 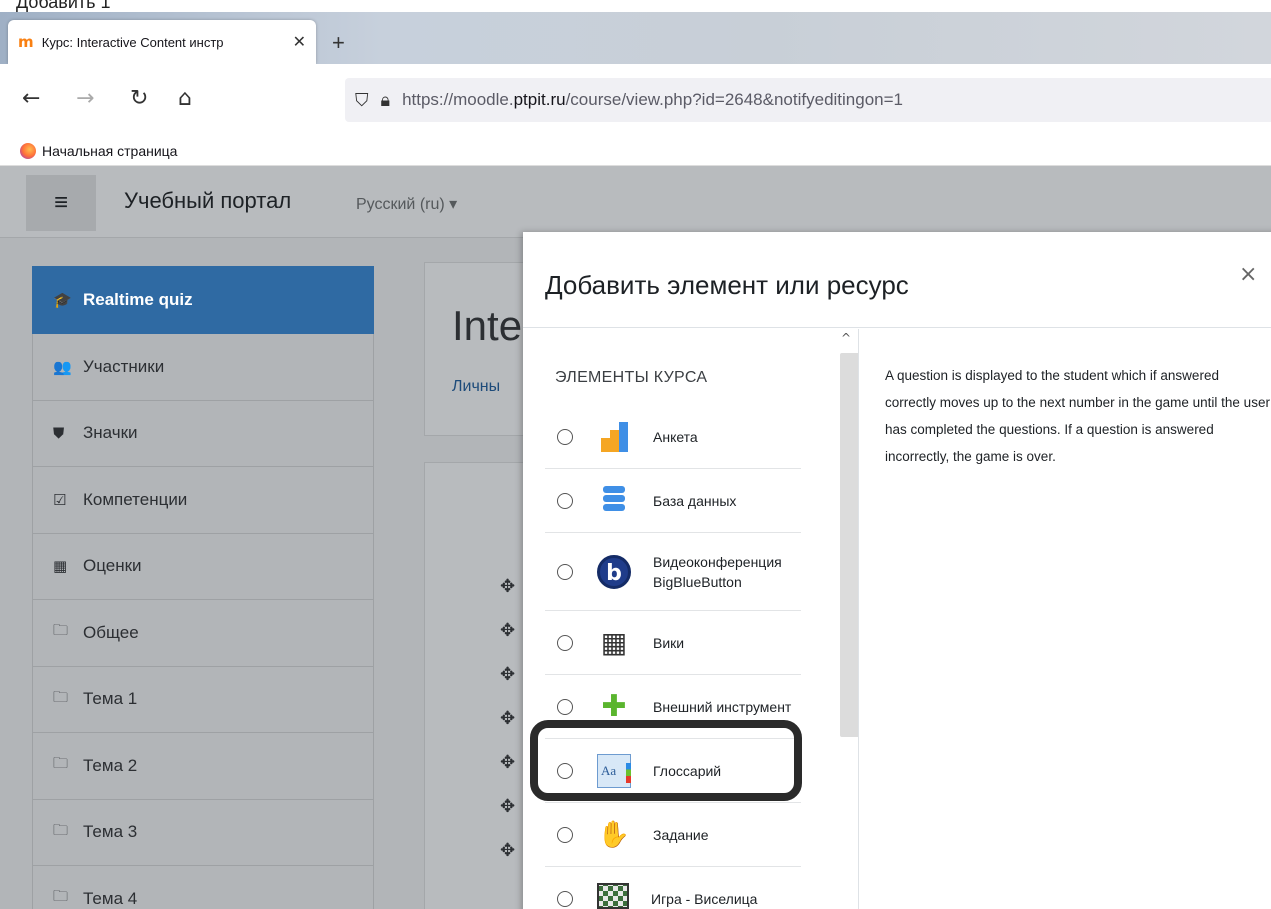 What do you see at coordinates (203, 633) in the screenshot?
I see `sidebar-item: 🗀 Общее` at bounding box center [203, 633].